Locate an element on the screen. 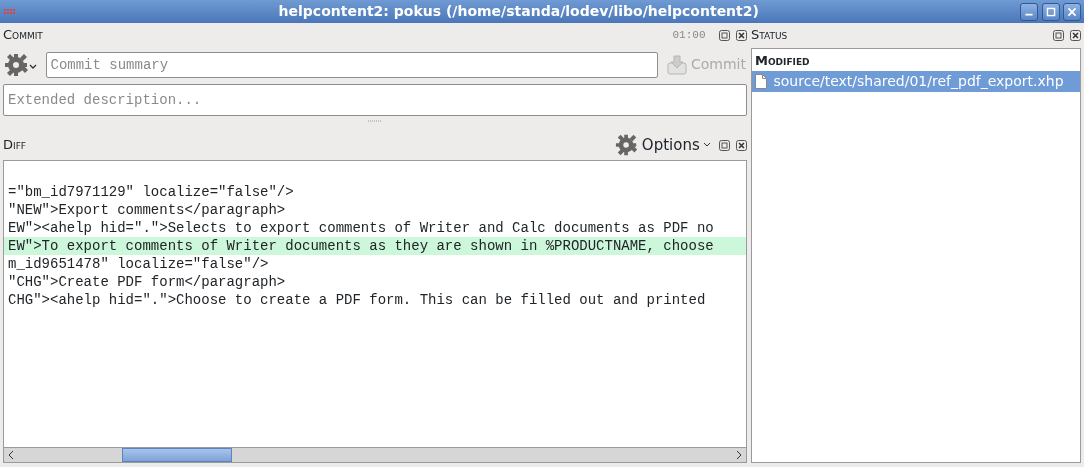 Image resolution: width=1084 pixels, height=467 pixels. window-title: helpcontent2: pokus (/home/standa/lodev/libo/helpcontent2) is located at coordinates (518, 11).